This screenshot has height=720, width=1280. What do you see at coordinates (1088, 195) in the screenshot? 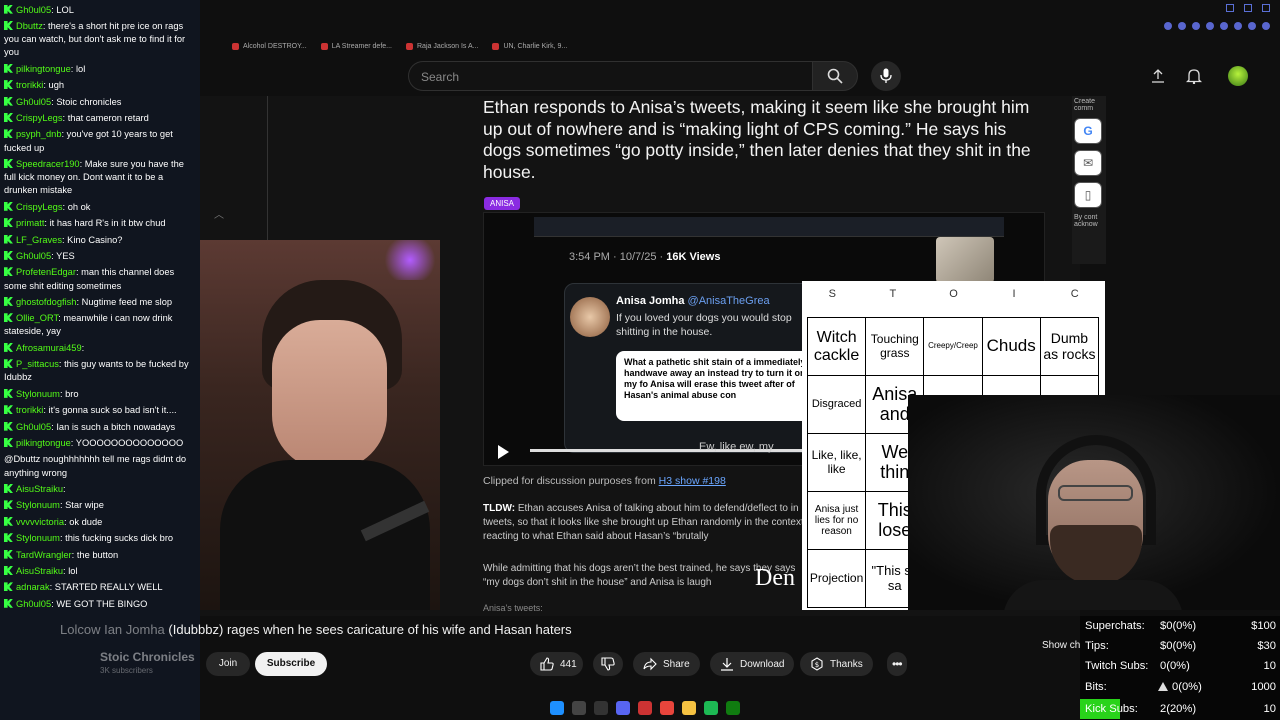
I see `phone-icon: ▯` at bounding box center [1088, 195].